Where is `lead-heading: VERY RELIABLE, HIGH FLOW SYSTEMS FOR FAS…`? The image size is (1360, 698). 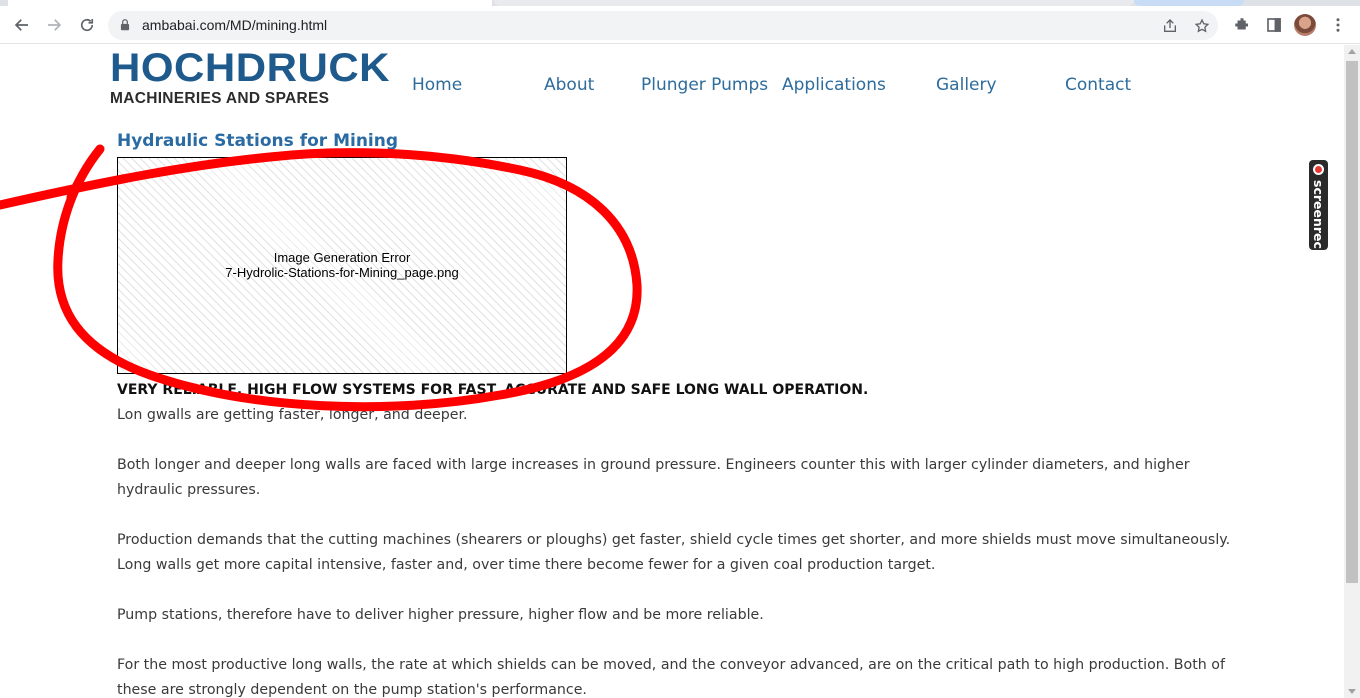 lead-heading: VERY RELIABLE, HIGH FLOW SYSTEMS FOR FAS… is located at coordinates (493, 390).